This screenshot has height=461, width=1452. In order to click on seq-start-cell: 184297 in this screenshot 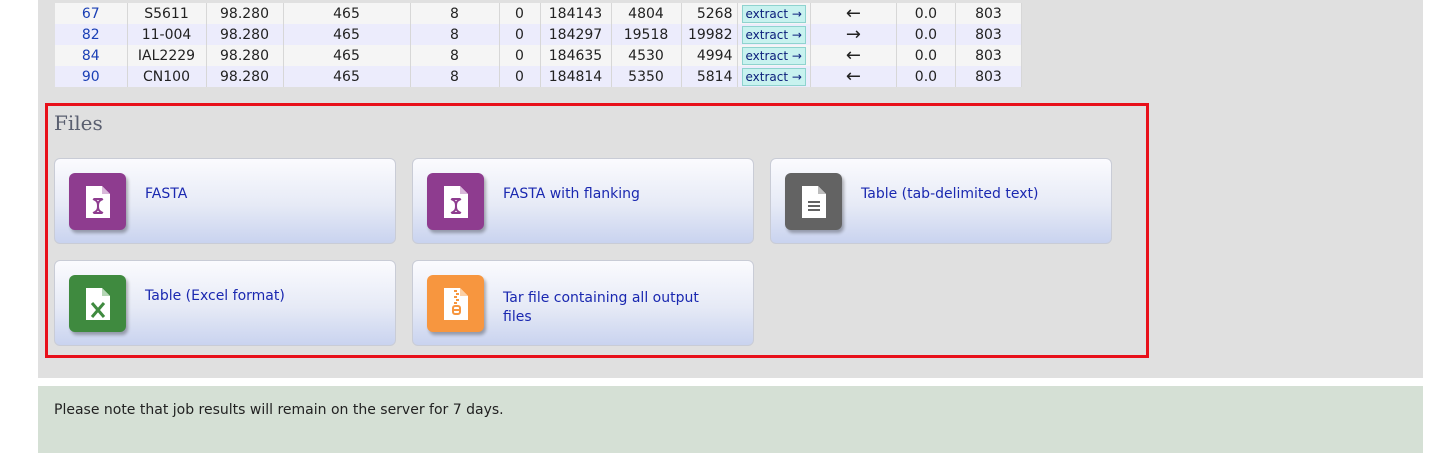, I will do `click(576, 34)`.